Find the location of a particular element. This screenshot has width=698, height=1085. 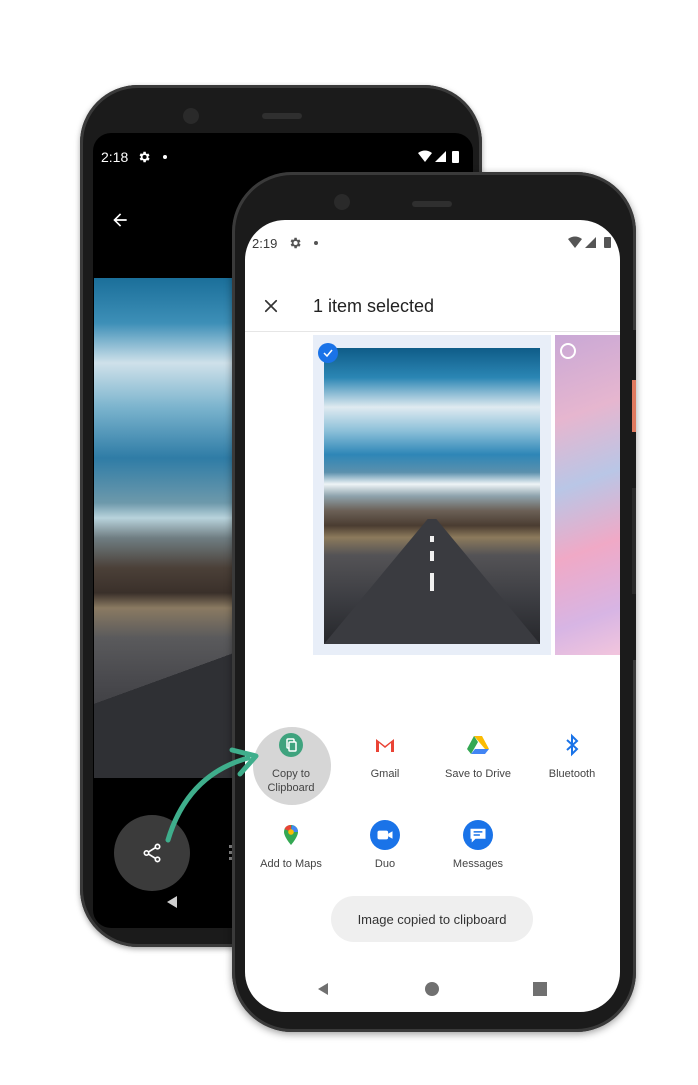

power-button is located at coordinates (634, 406).